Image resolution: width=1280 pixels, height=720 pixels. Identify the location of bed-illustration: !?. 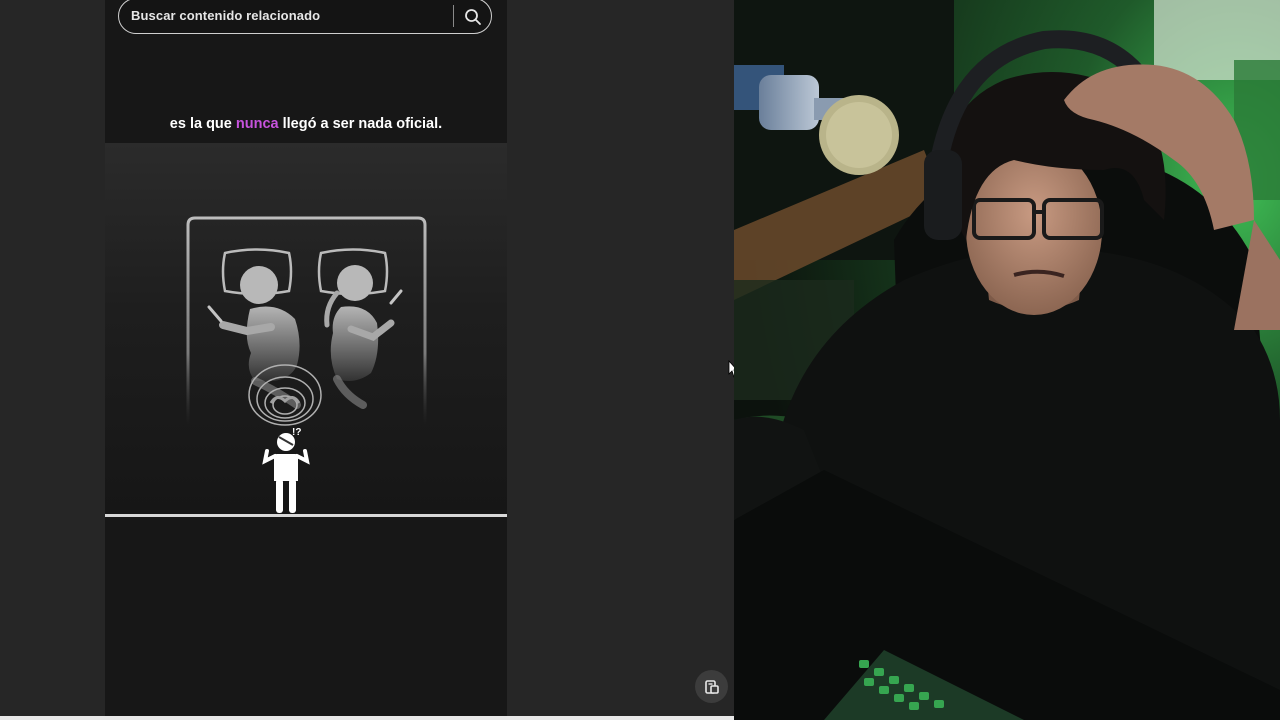
(306, 364).